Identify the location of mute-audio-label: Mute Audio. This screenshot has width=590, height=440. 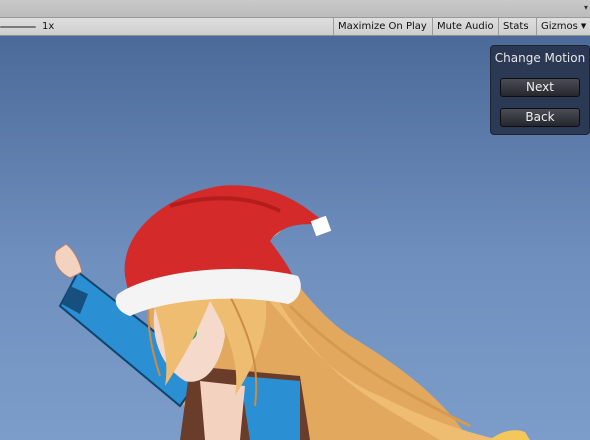
(465, 26).